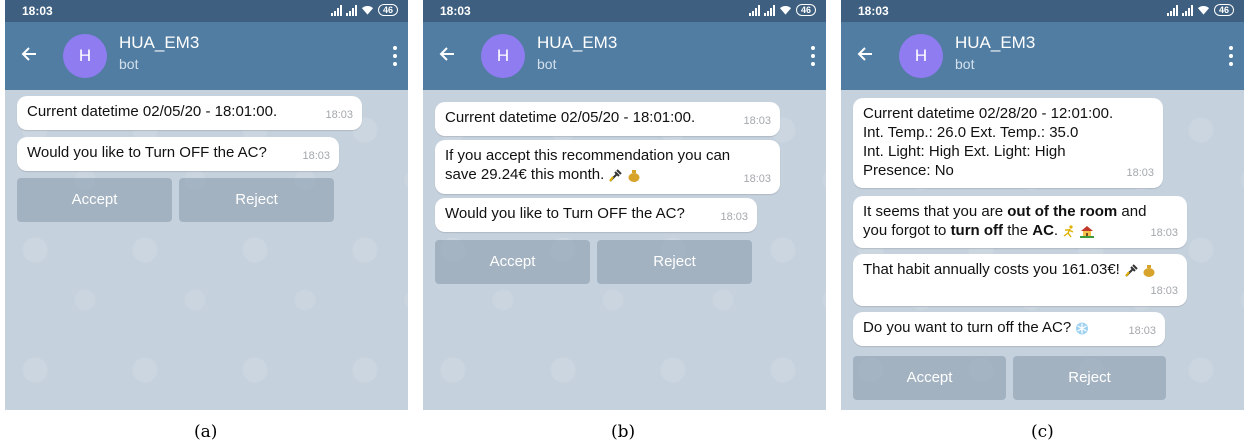 The height and width of the screenshot is (448, 1257). I want to click on house-icon, so click(1087, 231).